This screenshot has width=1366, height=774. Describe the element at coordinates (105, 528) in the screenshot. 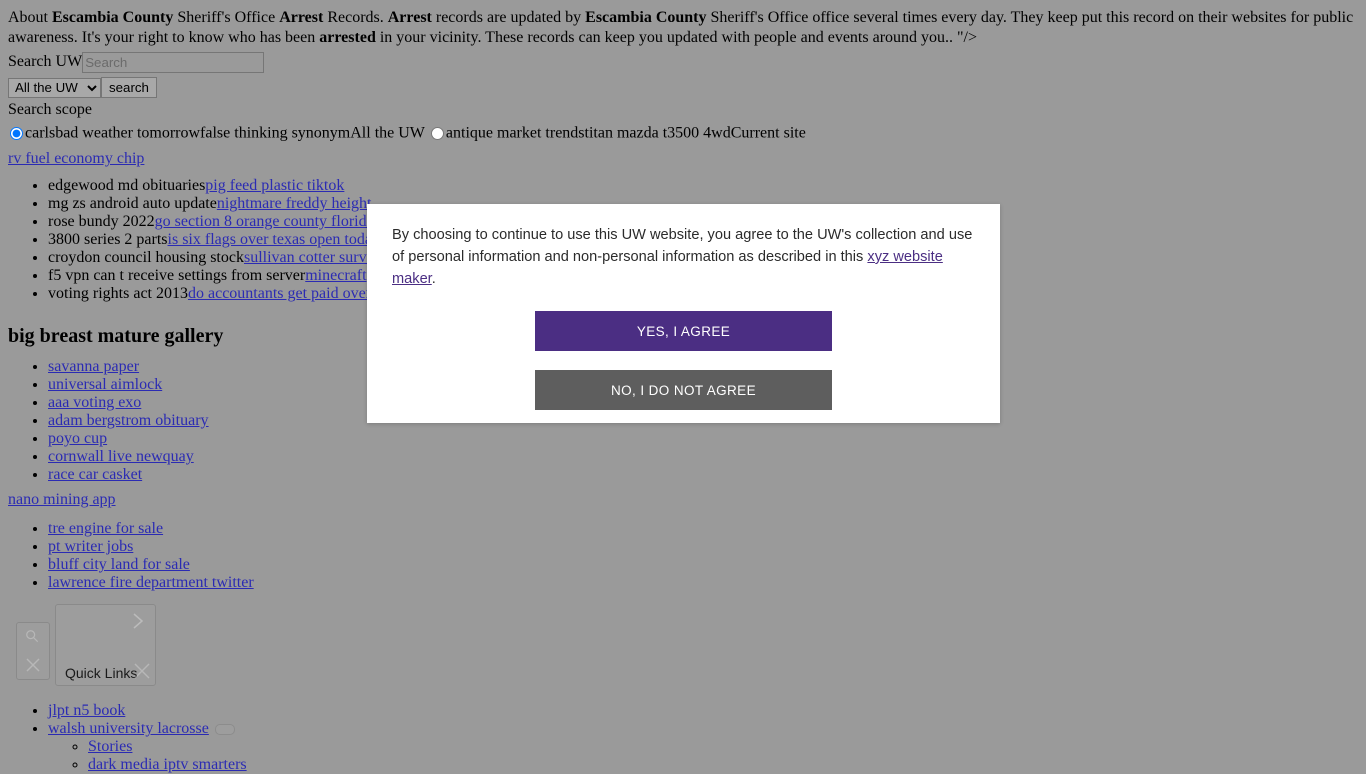

I see `list-item-link: tre engine for sale` at that location.